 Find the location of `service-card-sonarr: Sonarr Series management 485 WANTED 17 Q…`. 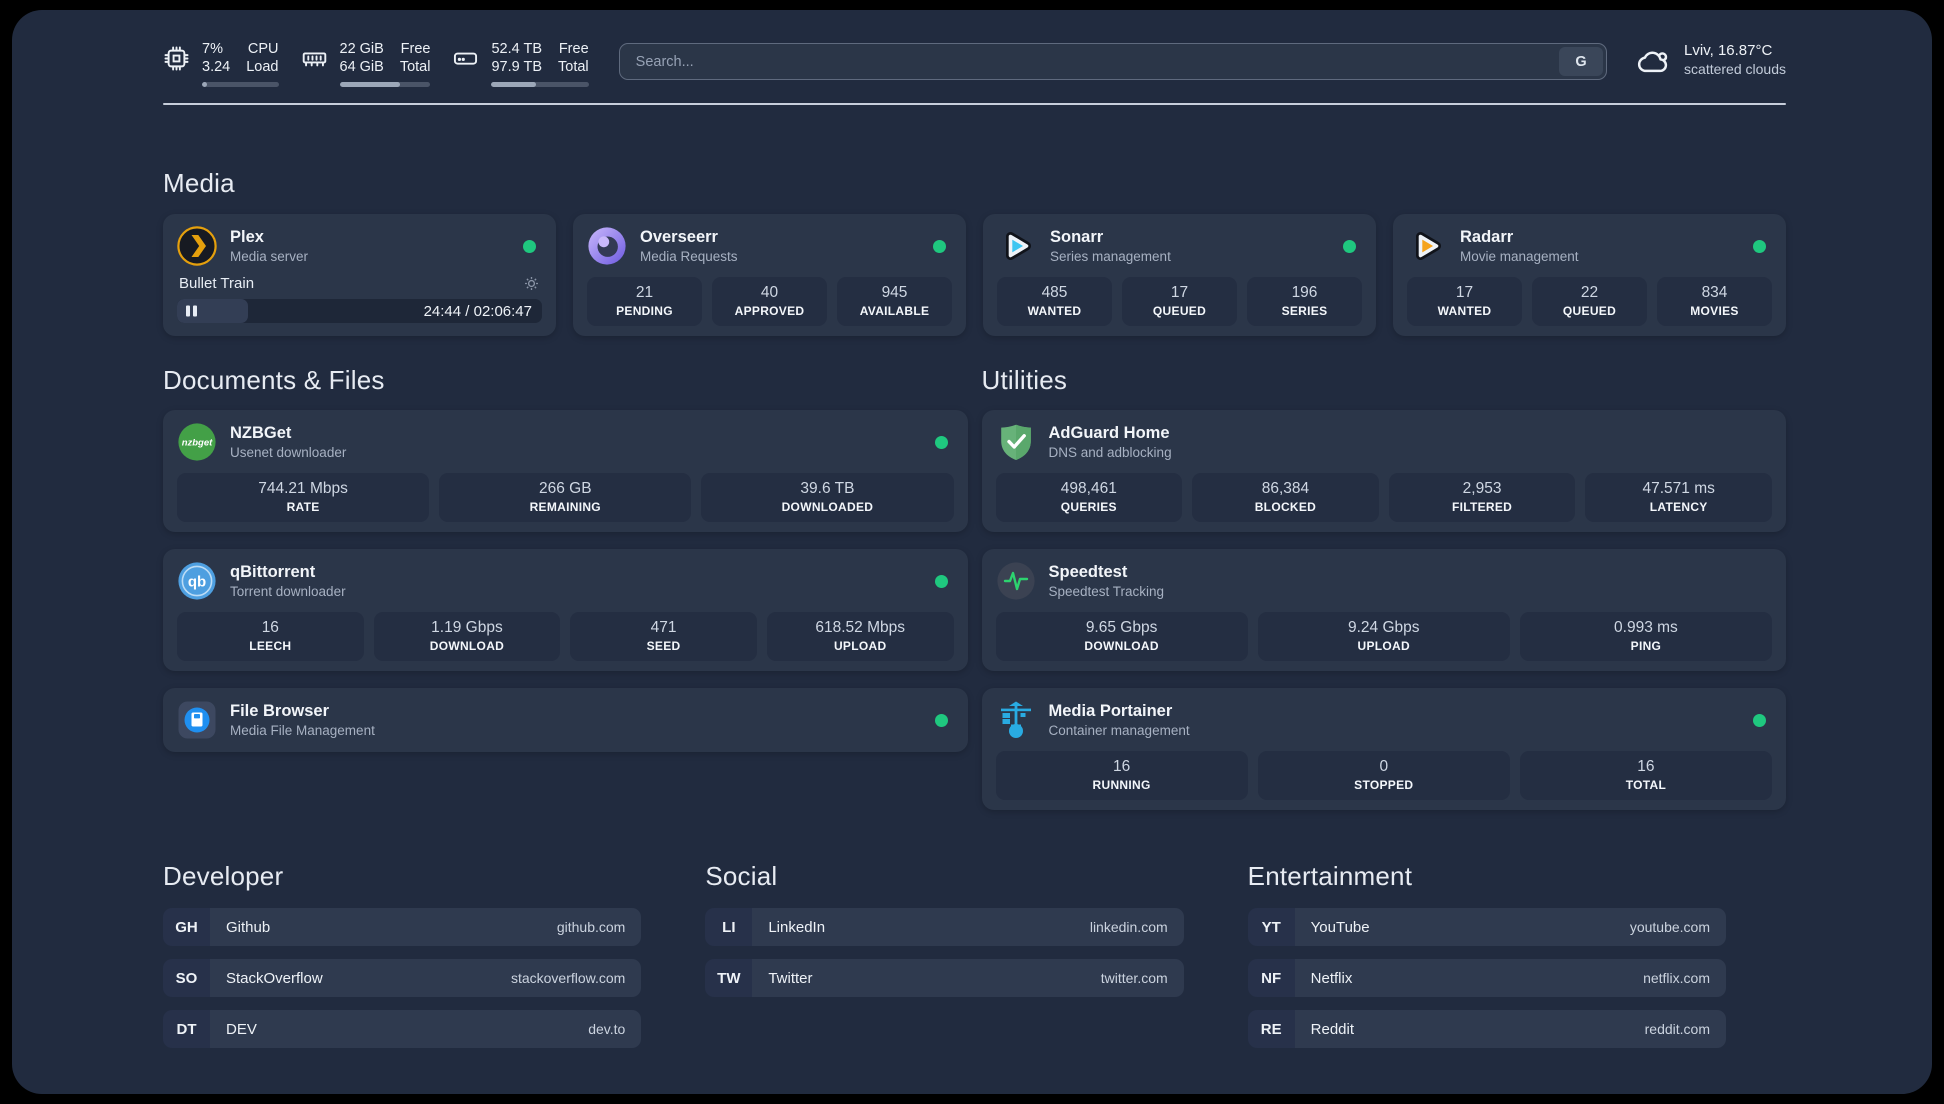

service-card-sonarr: Sonarr Series management 485 WANTED 17 Q… is located at coordinates (1179, 275).